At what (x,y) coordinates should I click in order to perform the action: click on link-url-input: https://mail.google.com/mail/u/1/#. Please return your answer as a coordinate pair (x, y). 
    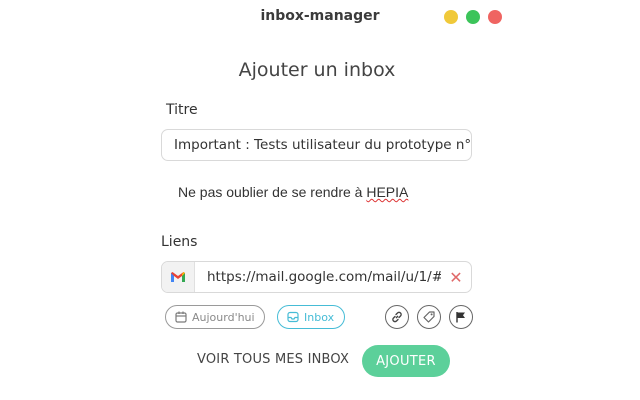
    Looking at the image, I should click on (318, 277).